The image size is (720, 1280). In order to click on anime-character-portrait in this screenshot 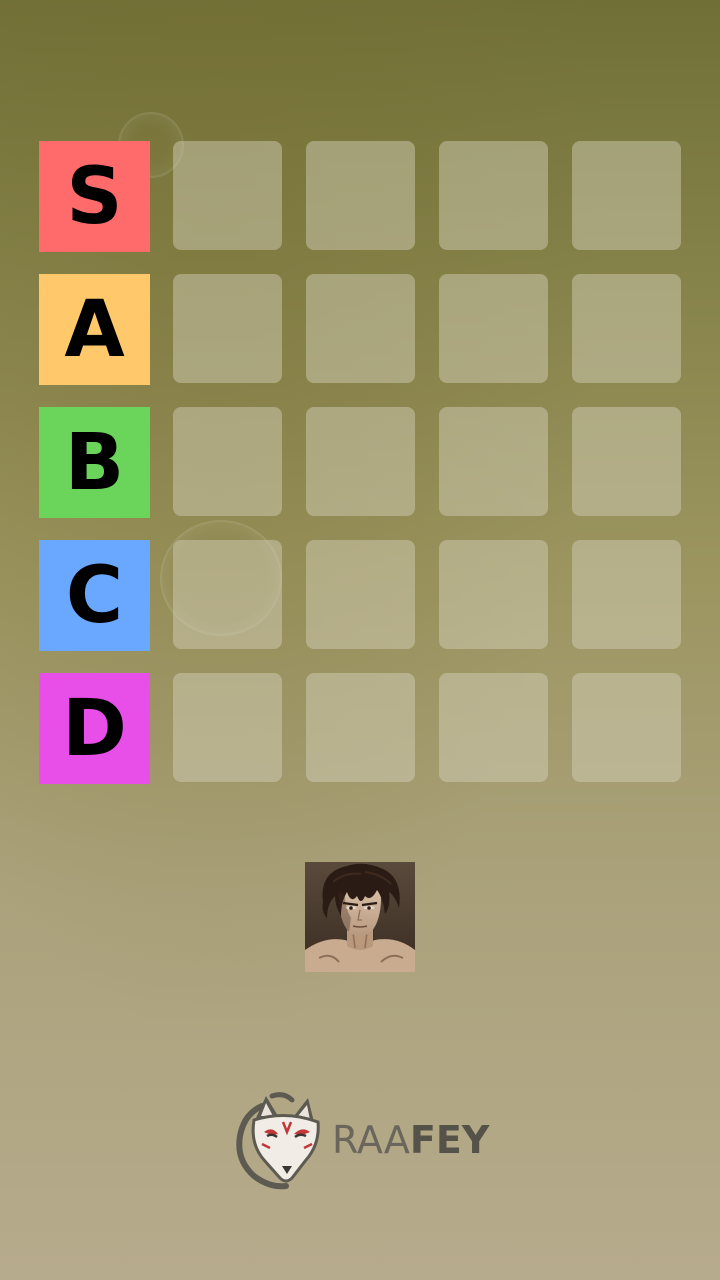, I will do `click(360, 917)`.